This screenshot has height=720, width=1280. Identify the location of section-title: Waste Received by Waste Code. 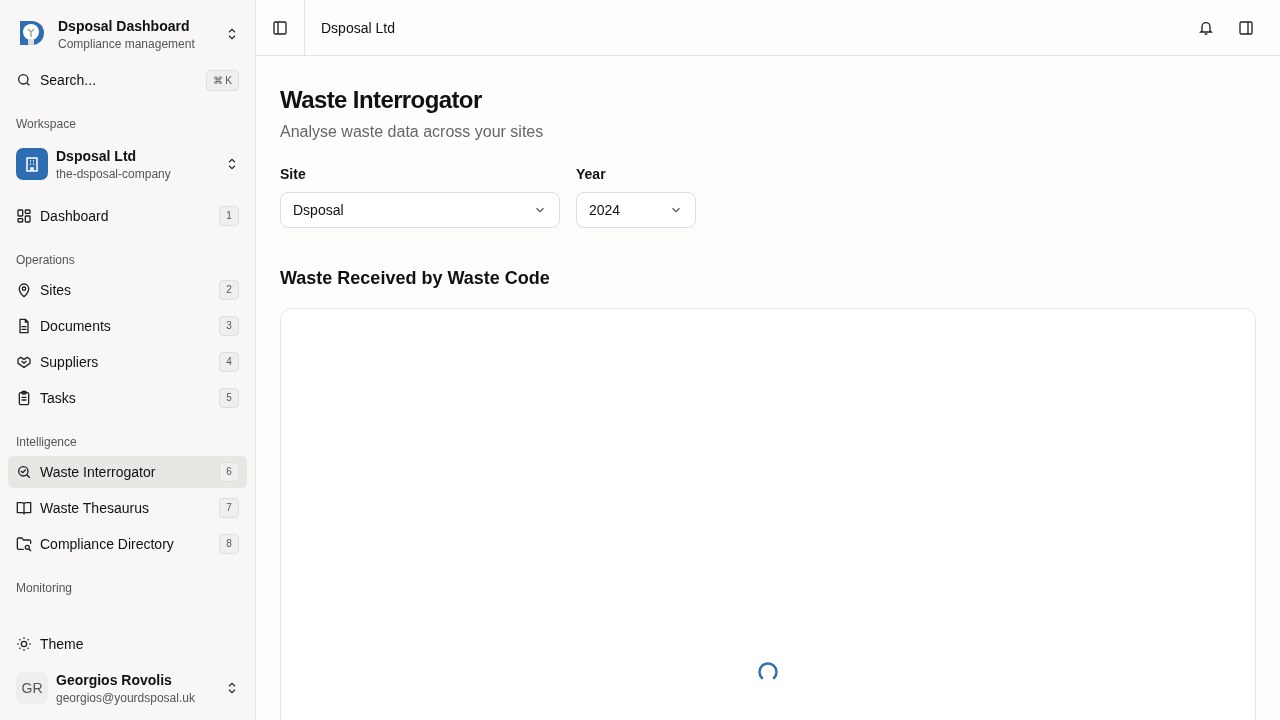
(415, 278).